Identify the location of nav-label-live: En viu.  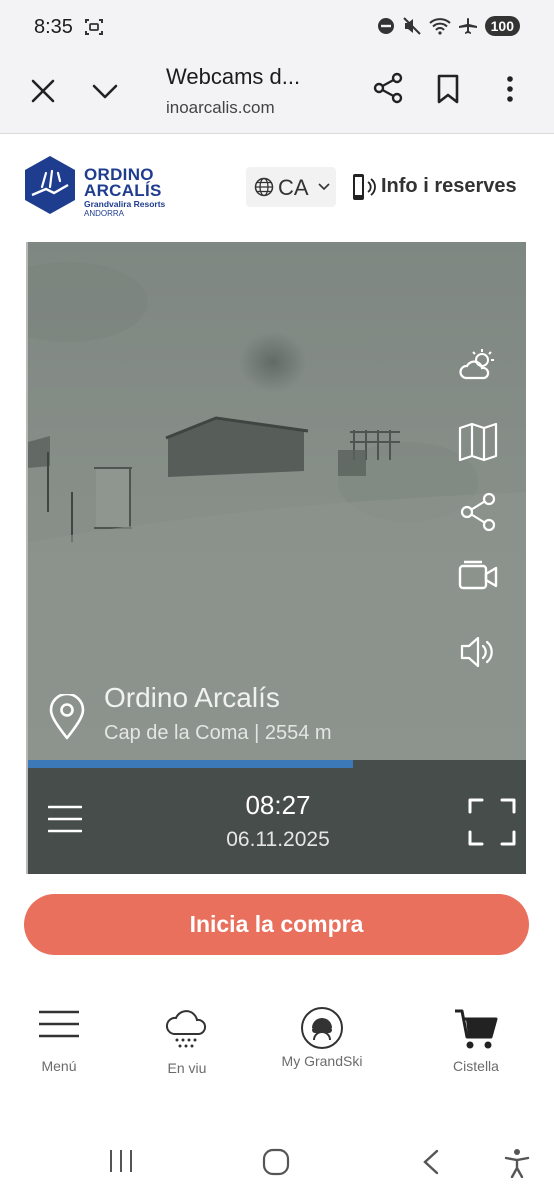
(187, 1068).